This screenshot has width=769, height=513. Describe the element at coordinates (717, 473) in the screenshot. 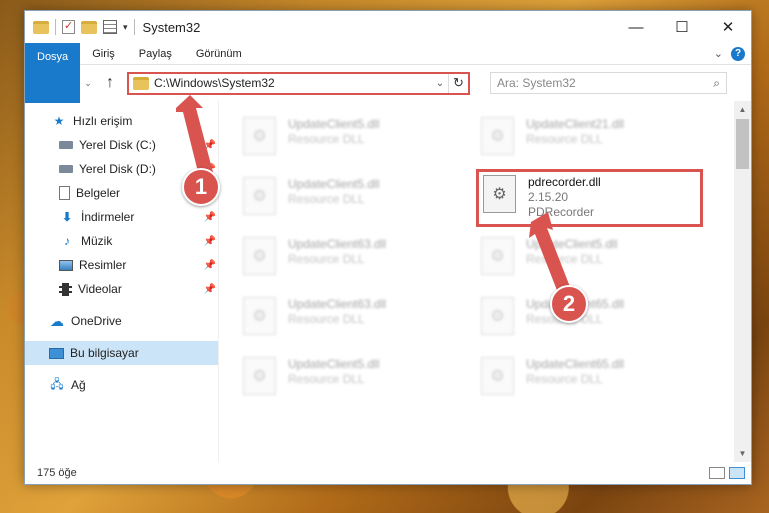

I see `details-view-icon` at that location.